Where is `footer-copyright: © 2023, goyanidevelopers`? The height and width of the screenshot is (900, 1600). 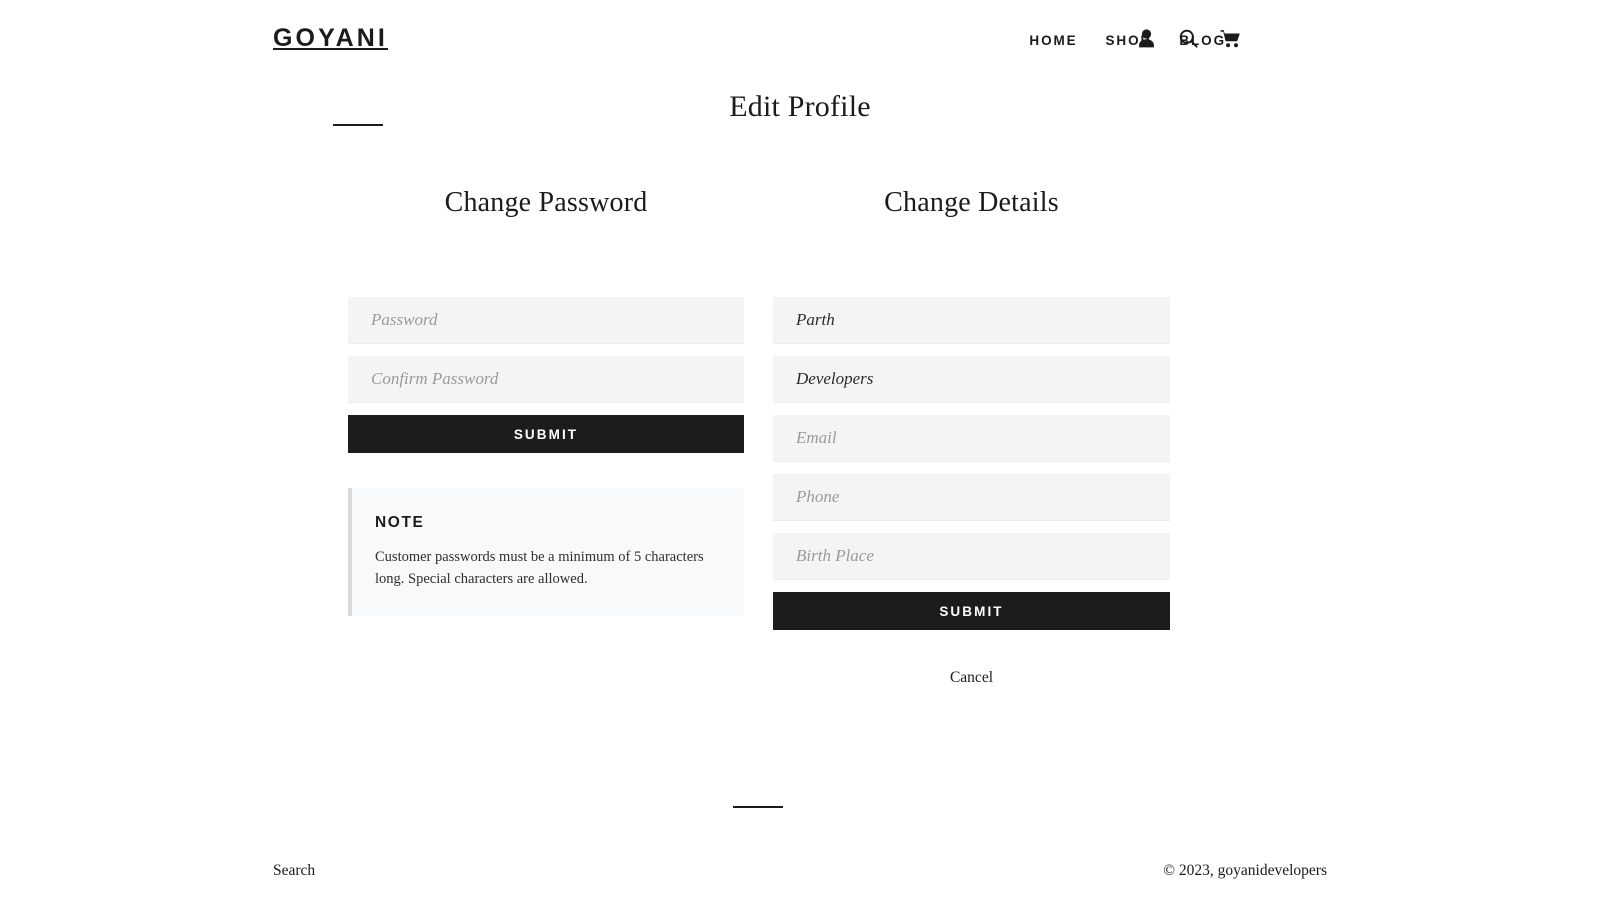 footer-copyright: © 2023, goyanidevelopers is located at coordinates (1245, 870).